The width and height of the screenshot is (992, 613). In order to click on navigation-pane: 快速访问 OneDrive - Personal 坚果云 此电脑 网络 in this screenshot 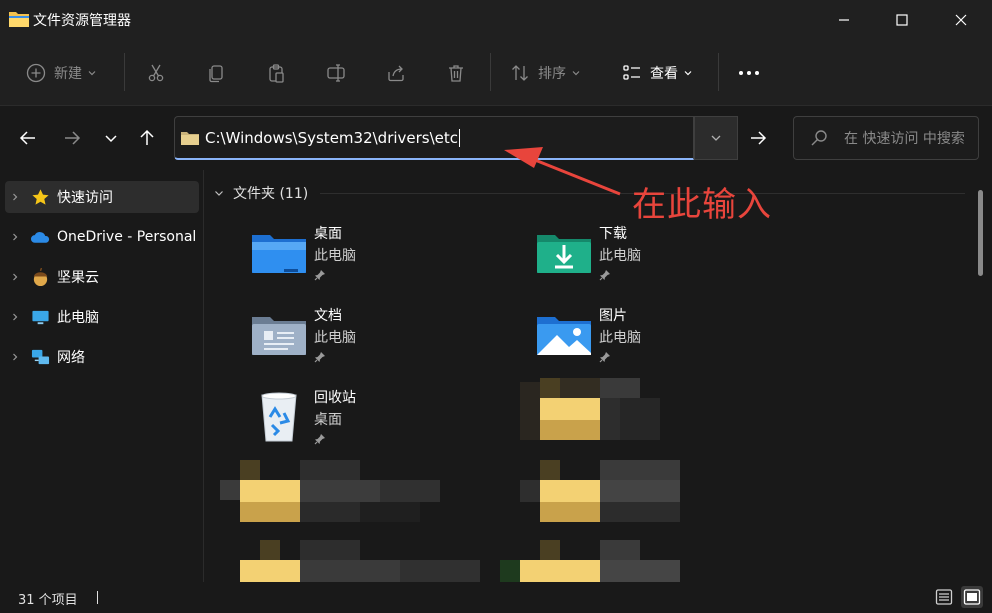, I will do `click(102, 376)`.